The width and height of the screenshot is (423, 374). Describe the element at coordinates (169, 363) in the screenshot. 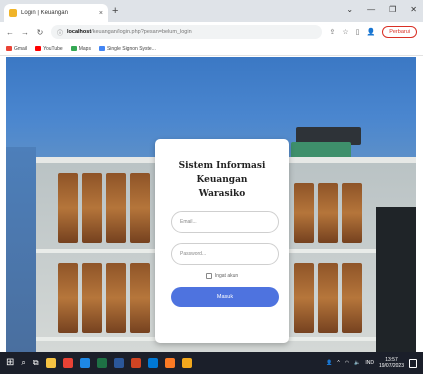

I see `xampp-icon` at that location.